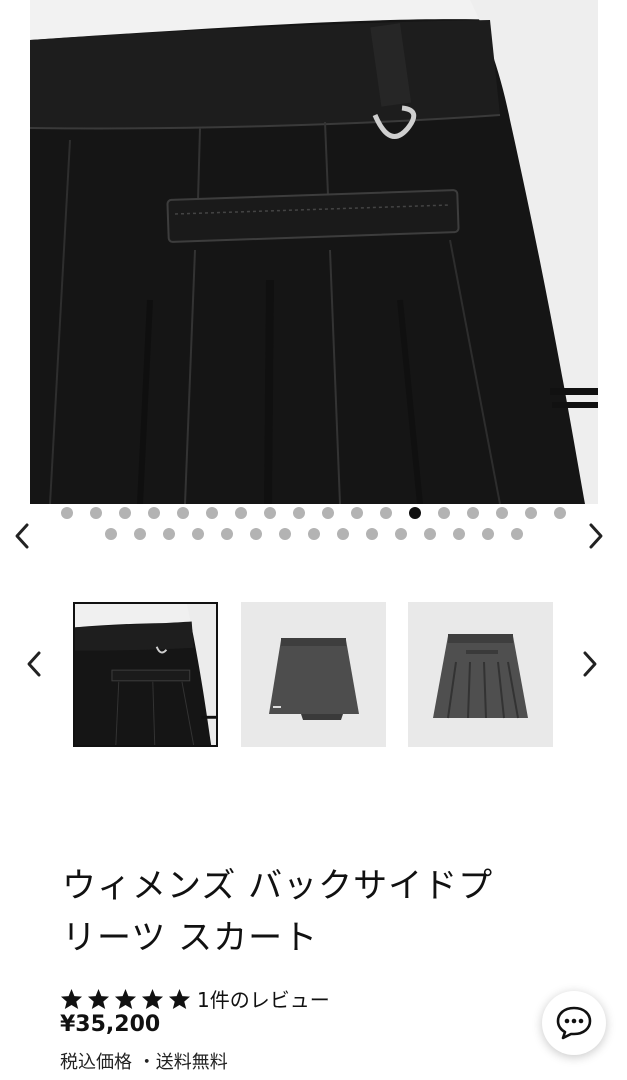 The width and height of the screenshot is (627, 1080). Describe the element at coordinates (195, 998) in the screenshot. I see `product-rating: 1件のレビュー` at that location.